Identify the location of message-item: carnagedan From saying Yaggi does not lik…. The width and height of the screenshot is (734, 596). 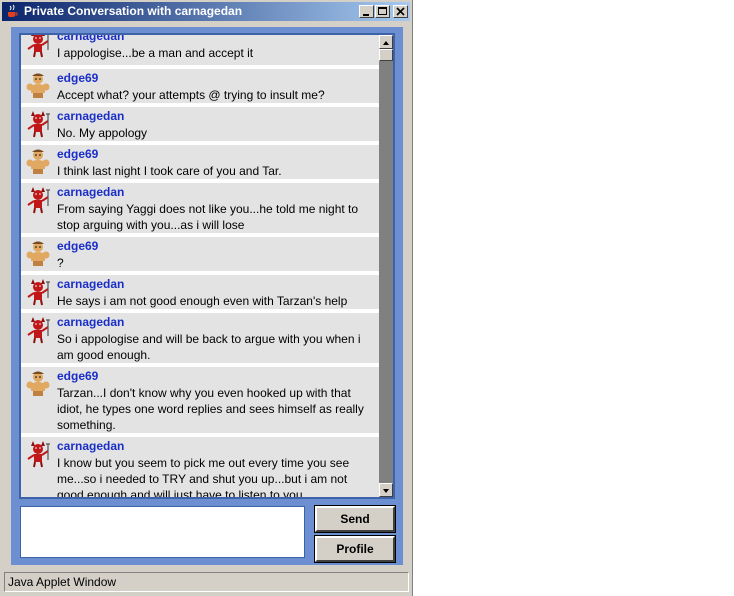
(200, 209).